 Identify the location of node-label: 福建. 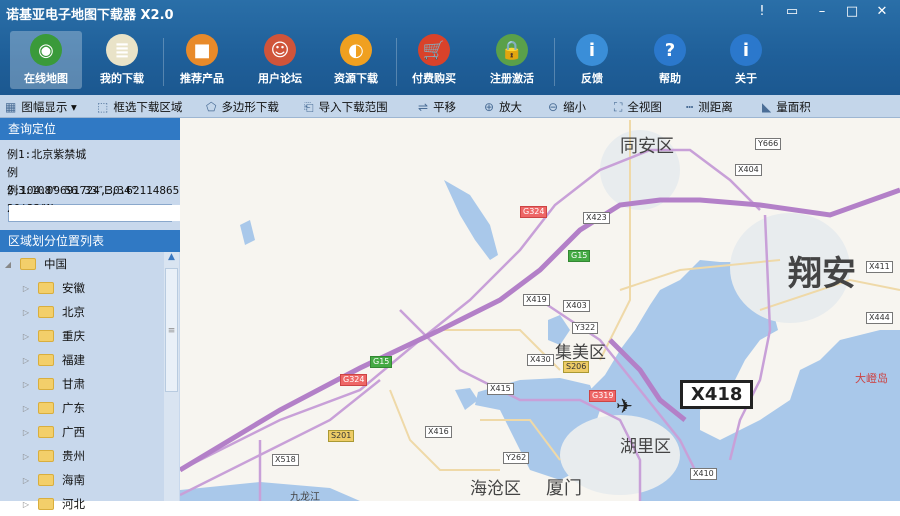
(73, 360).